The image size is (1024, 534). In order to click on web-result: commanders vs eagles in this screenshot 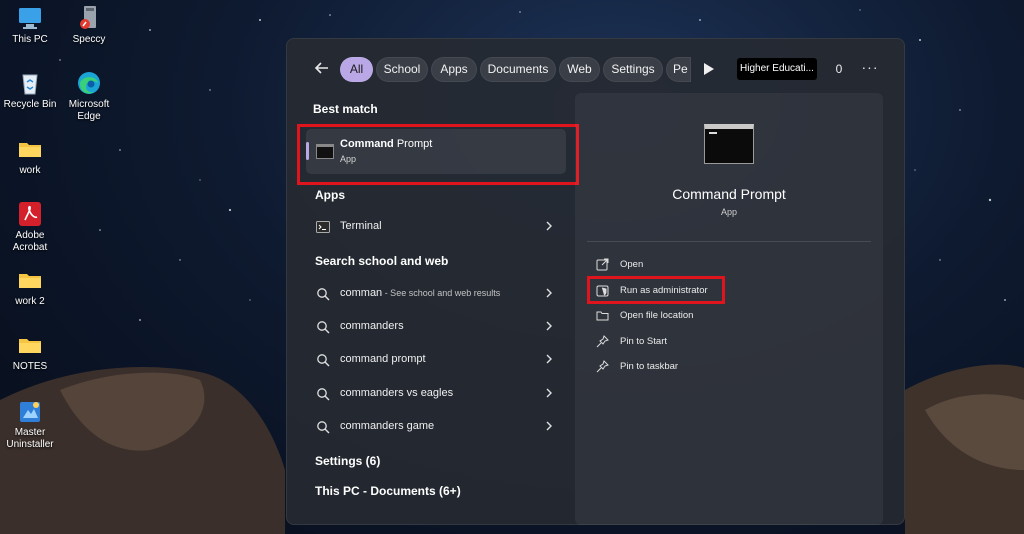, I will do `click(436, 394)`.